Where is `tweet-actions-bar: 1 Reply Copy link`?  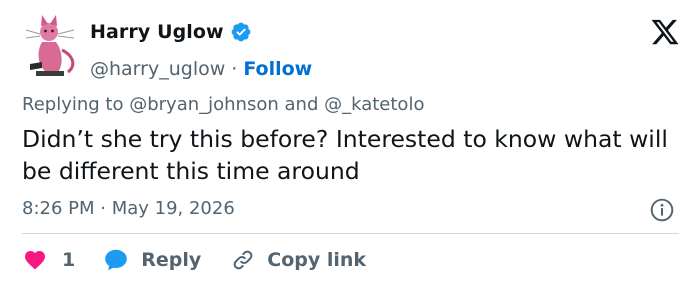
tweet-actions-bar: 1 Reply Copy link is located at coordinates (194, 260).